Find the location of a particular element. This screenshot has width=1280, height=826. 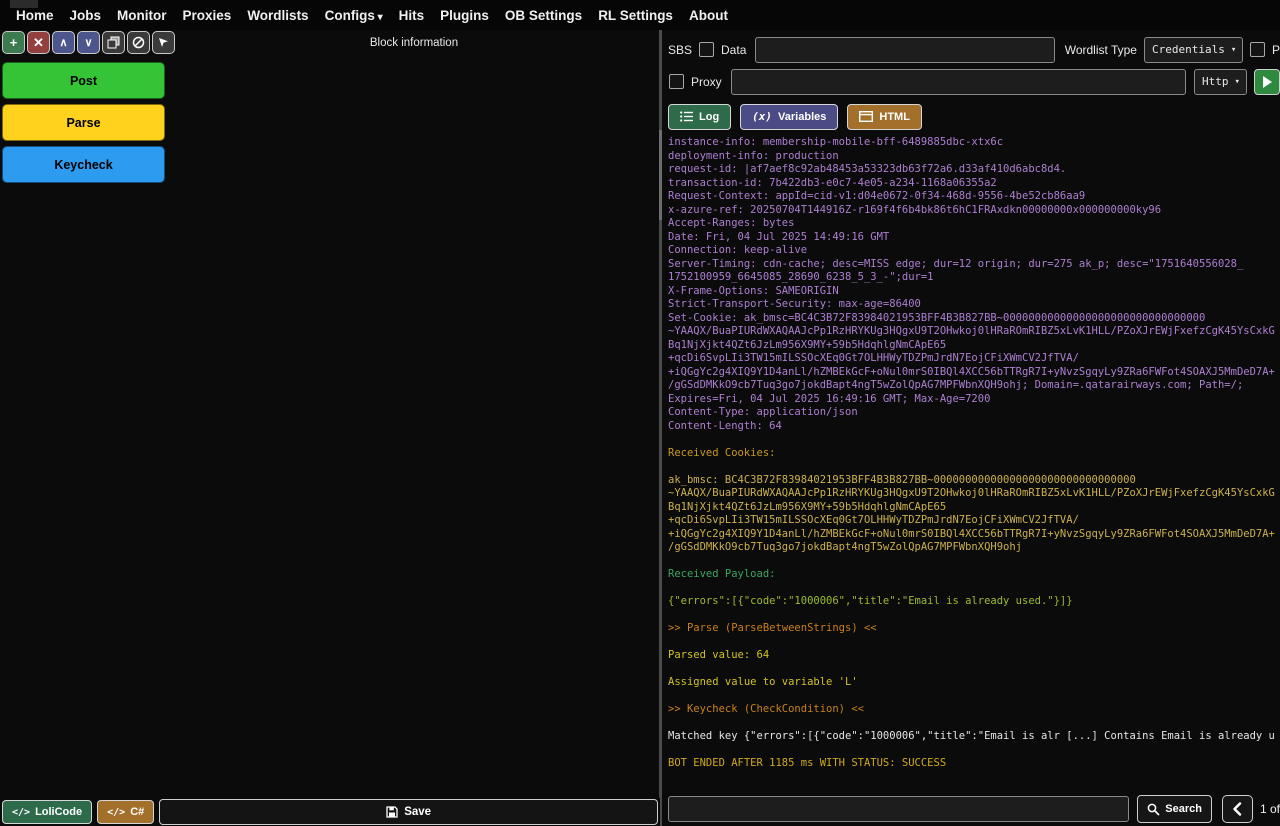

clone-block-button is located at coordinates (113, 42).